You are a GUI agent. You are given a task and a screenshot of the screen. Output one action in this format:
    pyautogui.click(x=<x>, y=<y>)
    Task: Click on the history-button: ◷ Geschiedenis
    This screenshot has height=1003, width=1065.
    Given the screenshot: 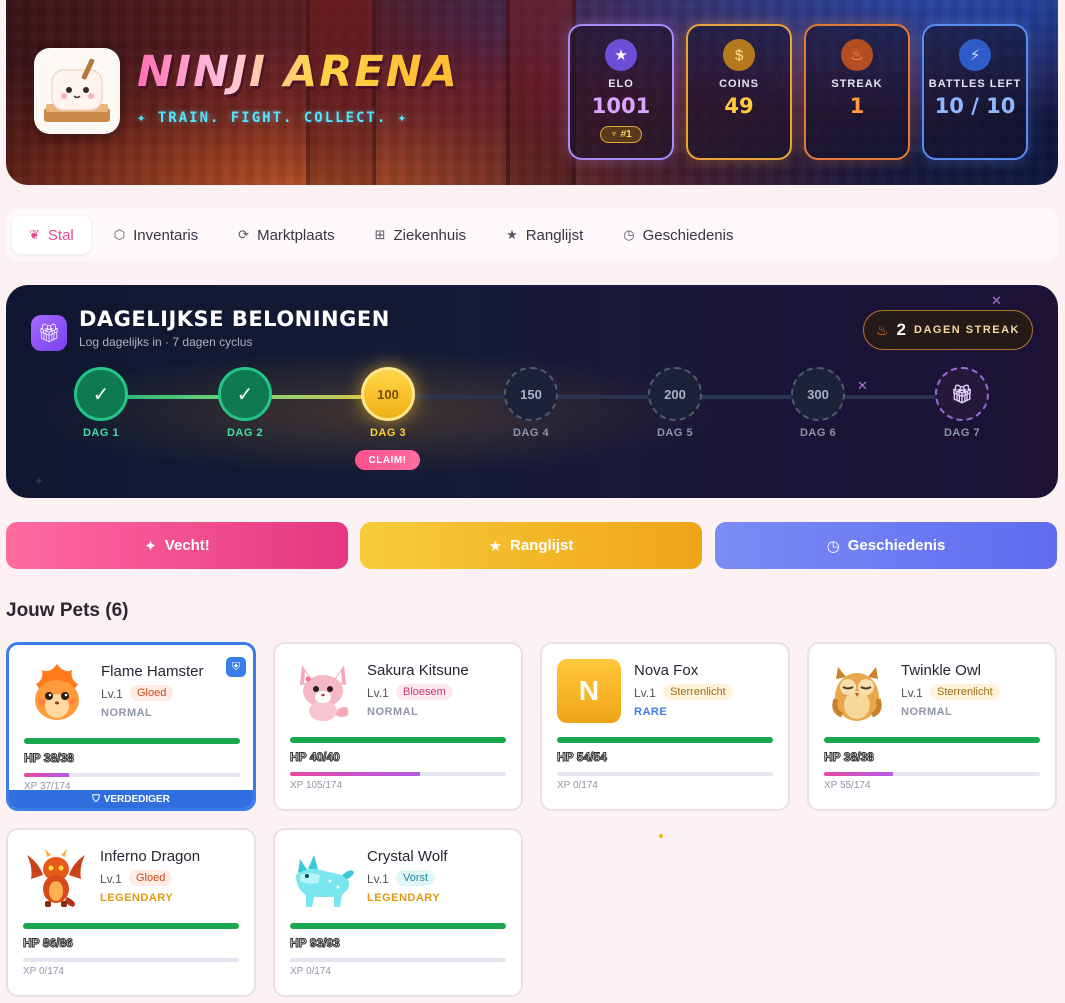 What is the action you would take?
    pyautogui.click(x=886, y=545)
    